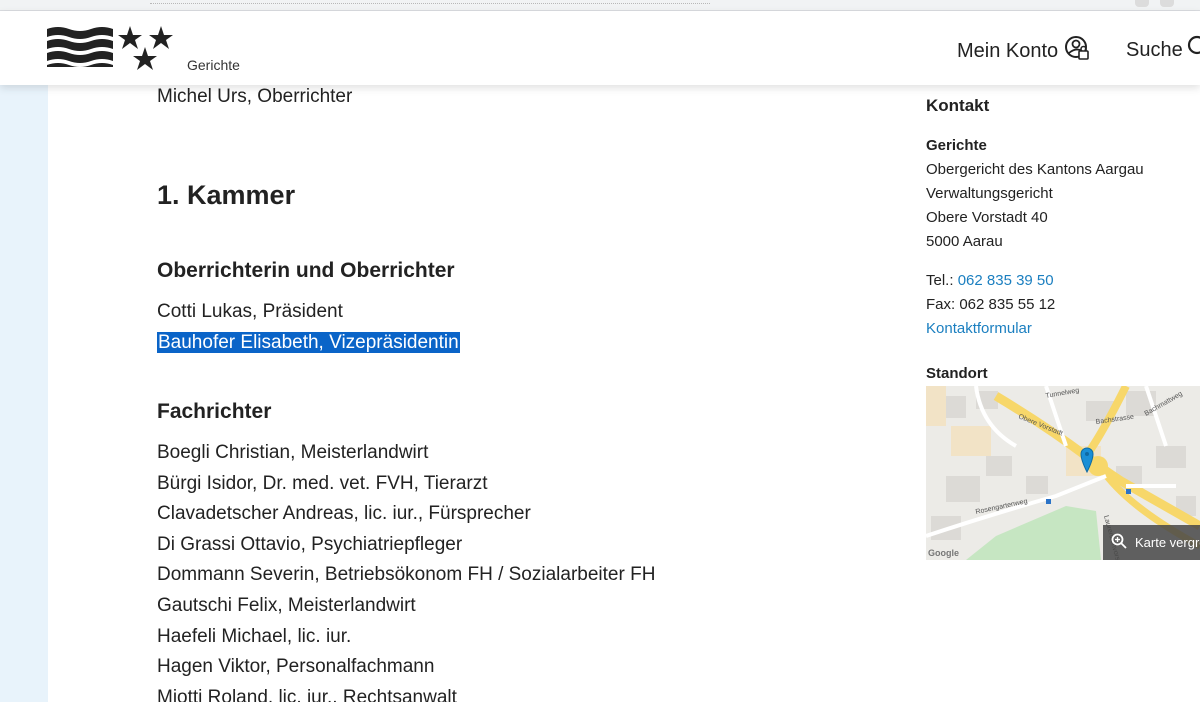 The image size is (1200, 702). Describe the element at coordinates (958, 105) in the screenshot. I see `contact-heading: Kontakt` at that location.